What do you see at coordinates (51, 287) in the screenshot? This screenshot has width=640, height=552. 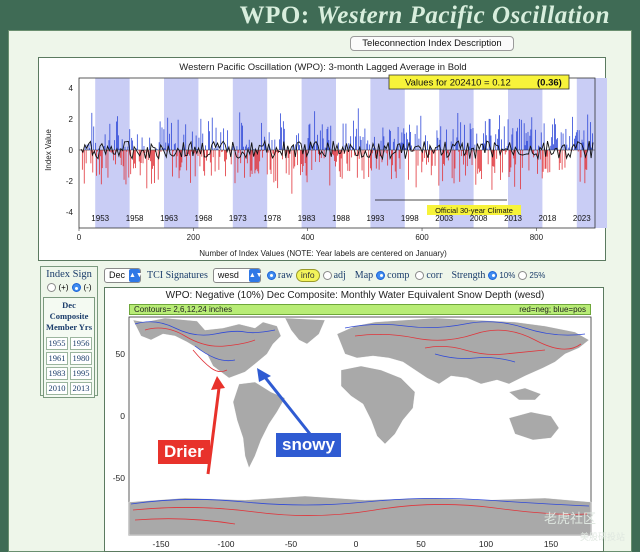 I see `positive-radio` at bounding box center [51, 287].